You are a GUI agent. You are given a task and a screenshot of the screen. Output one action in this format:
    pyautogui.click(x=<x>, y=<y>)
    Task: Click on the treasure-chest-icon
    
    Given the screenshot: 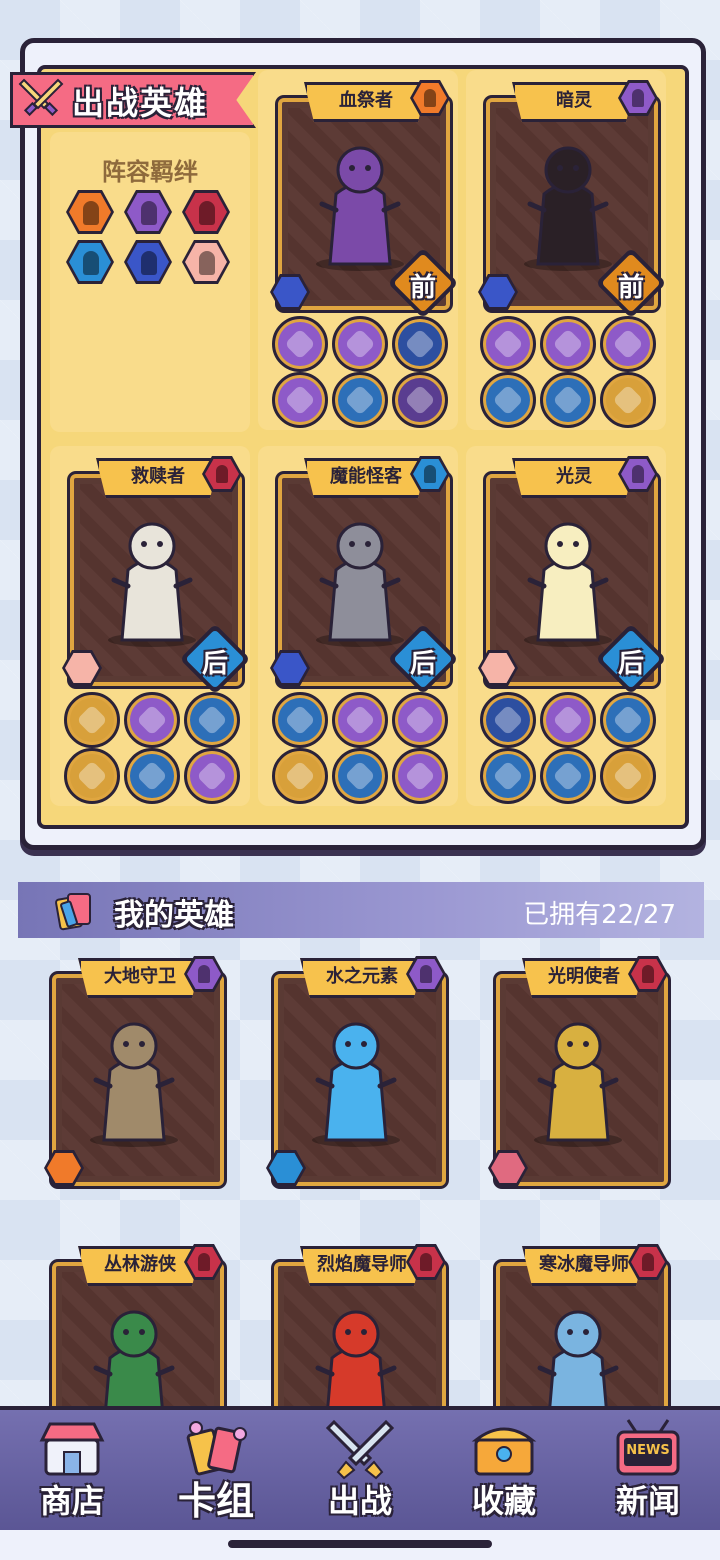 What is the action you would take?
    pyautogui.click(x=504, y=1451)
    